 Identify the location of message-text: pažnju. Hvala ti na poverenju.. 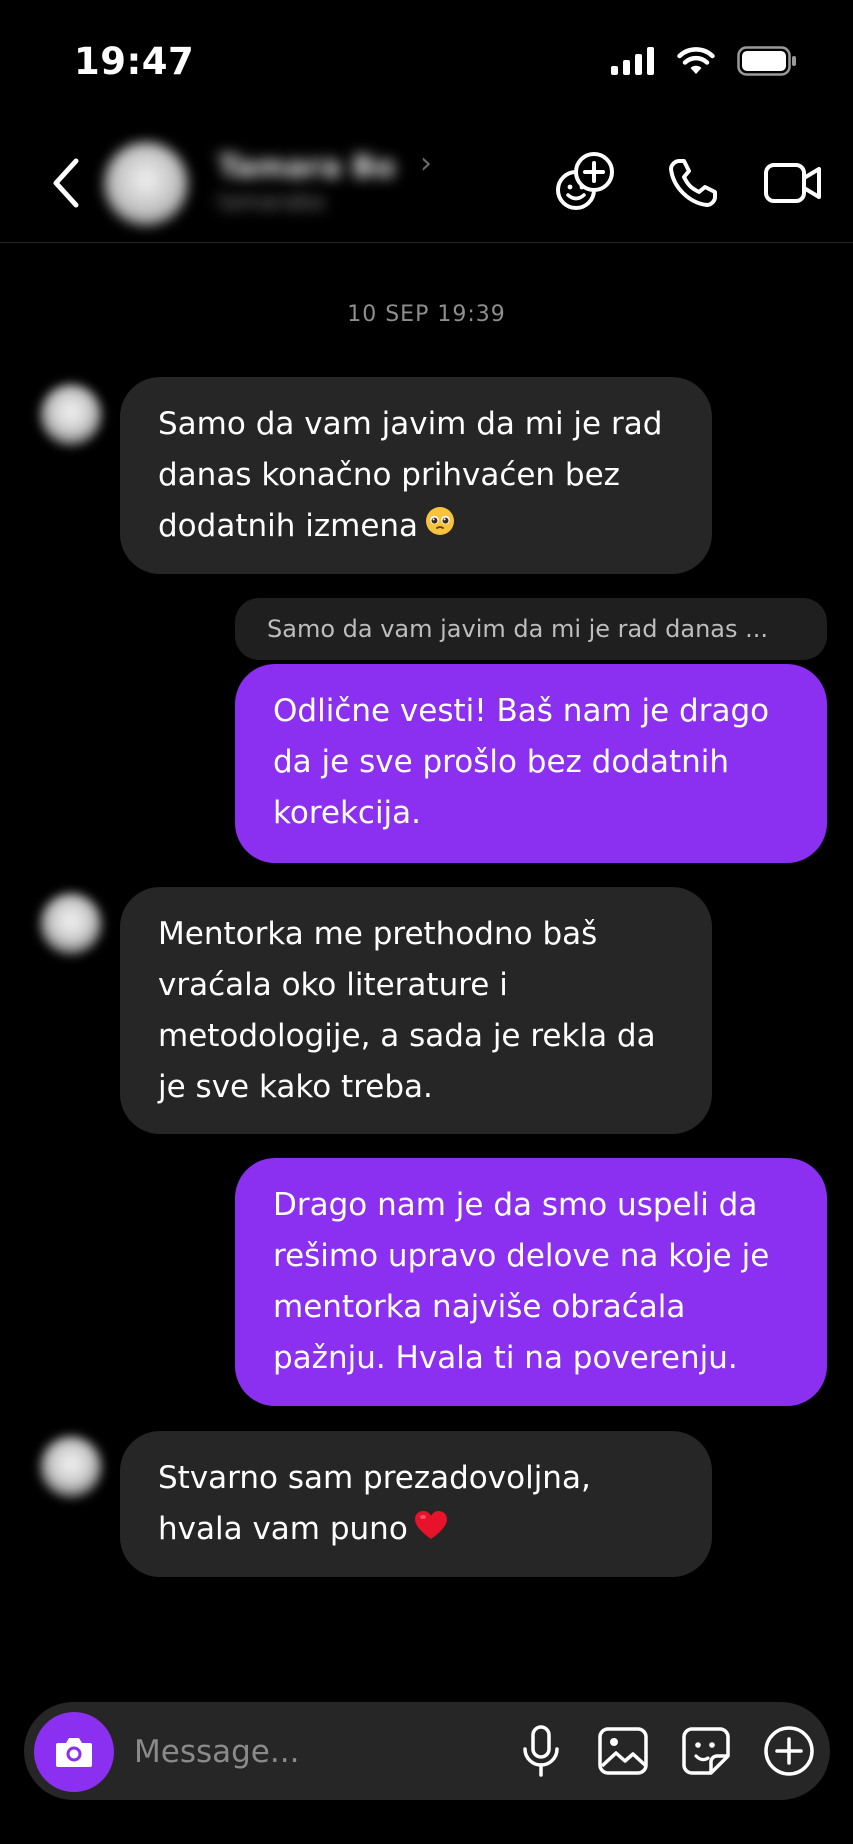
(505, 1358).